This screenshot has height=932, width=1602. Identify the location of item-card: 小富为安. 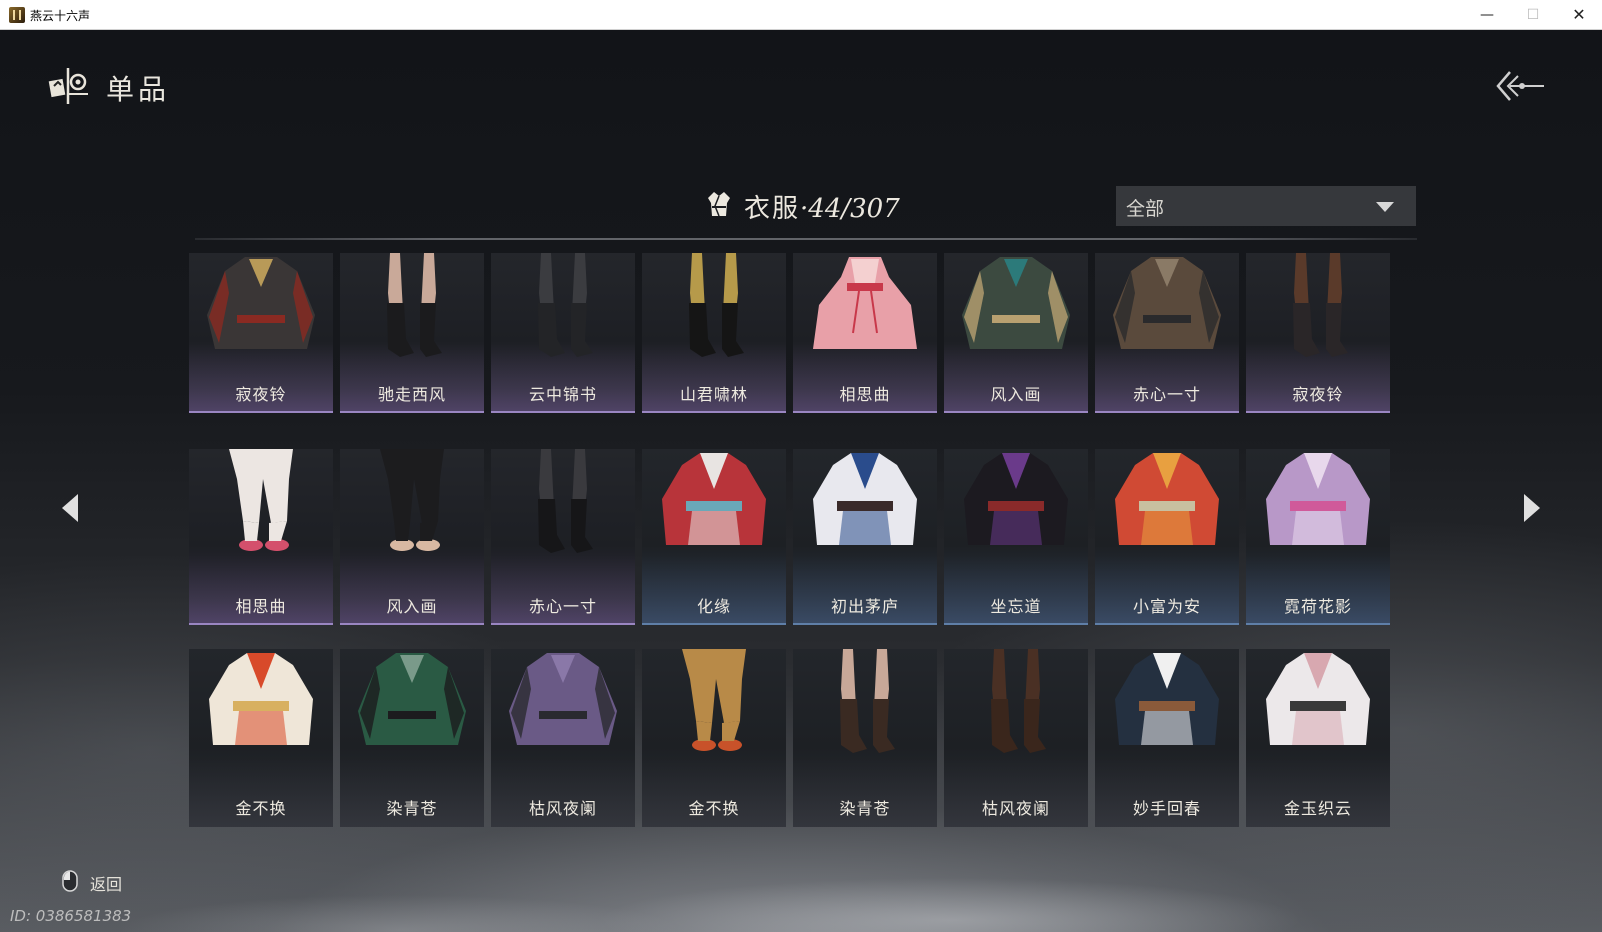
(1167, 537).